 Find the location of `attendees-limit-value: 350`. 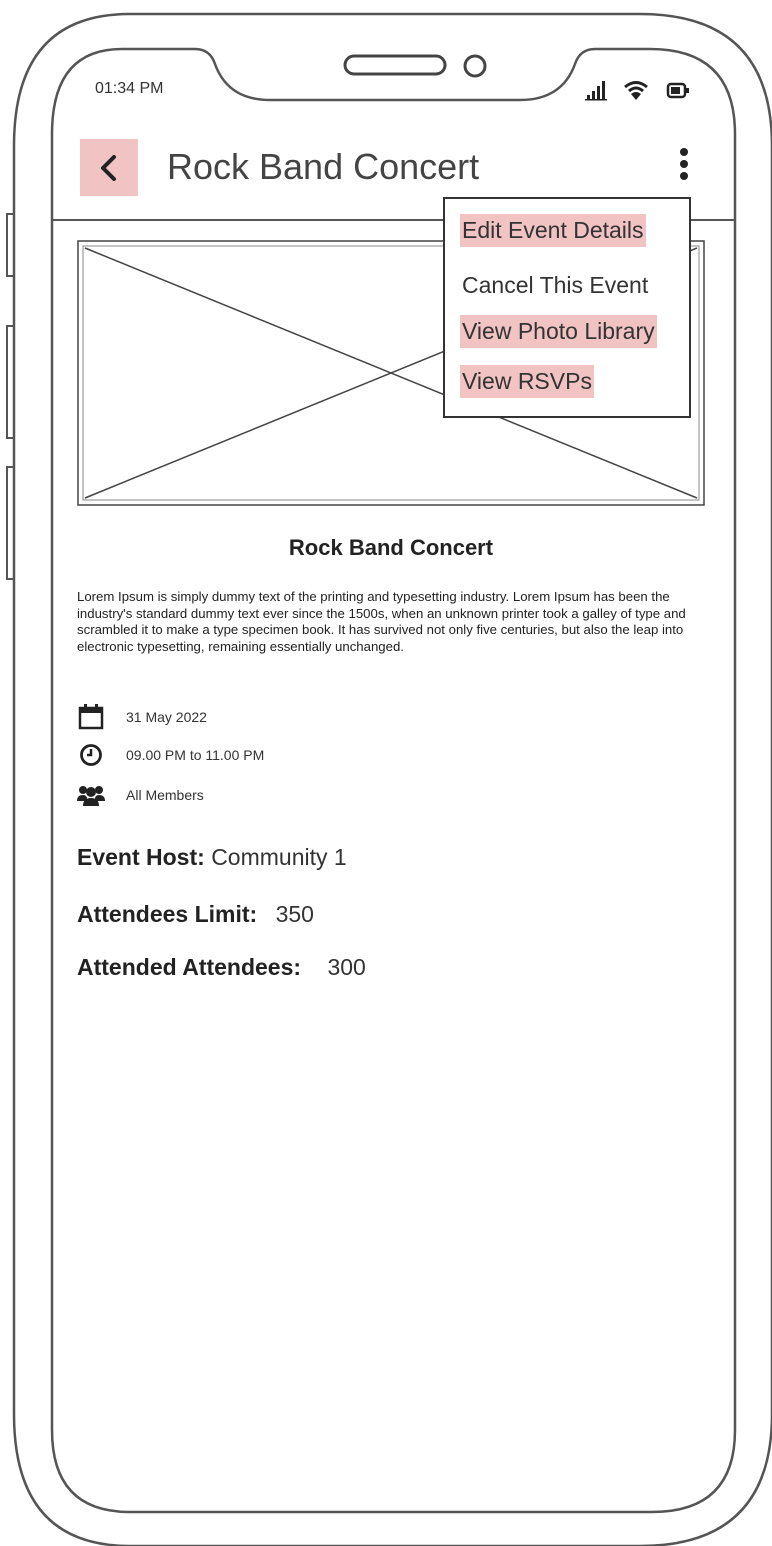

attendees-limit-value: 350 is located at coordinates (294, 914).